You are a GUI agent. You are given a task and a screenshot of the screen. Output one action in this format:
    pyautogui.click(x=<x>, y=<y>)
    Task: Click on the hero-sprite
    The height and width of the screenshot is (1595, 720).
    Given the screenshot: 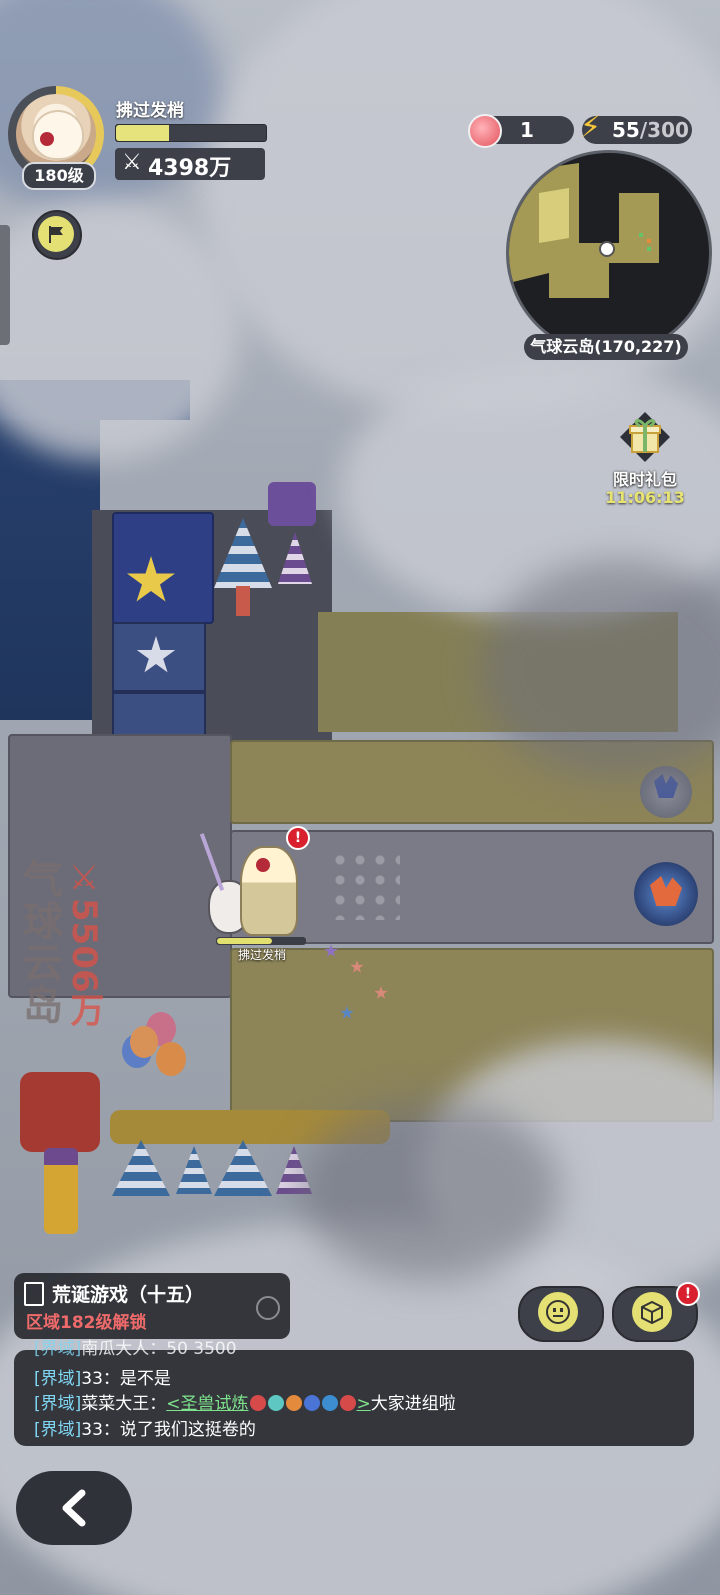 What is the action you would take?
    pyautogui.click(x=269, y=891)
    